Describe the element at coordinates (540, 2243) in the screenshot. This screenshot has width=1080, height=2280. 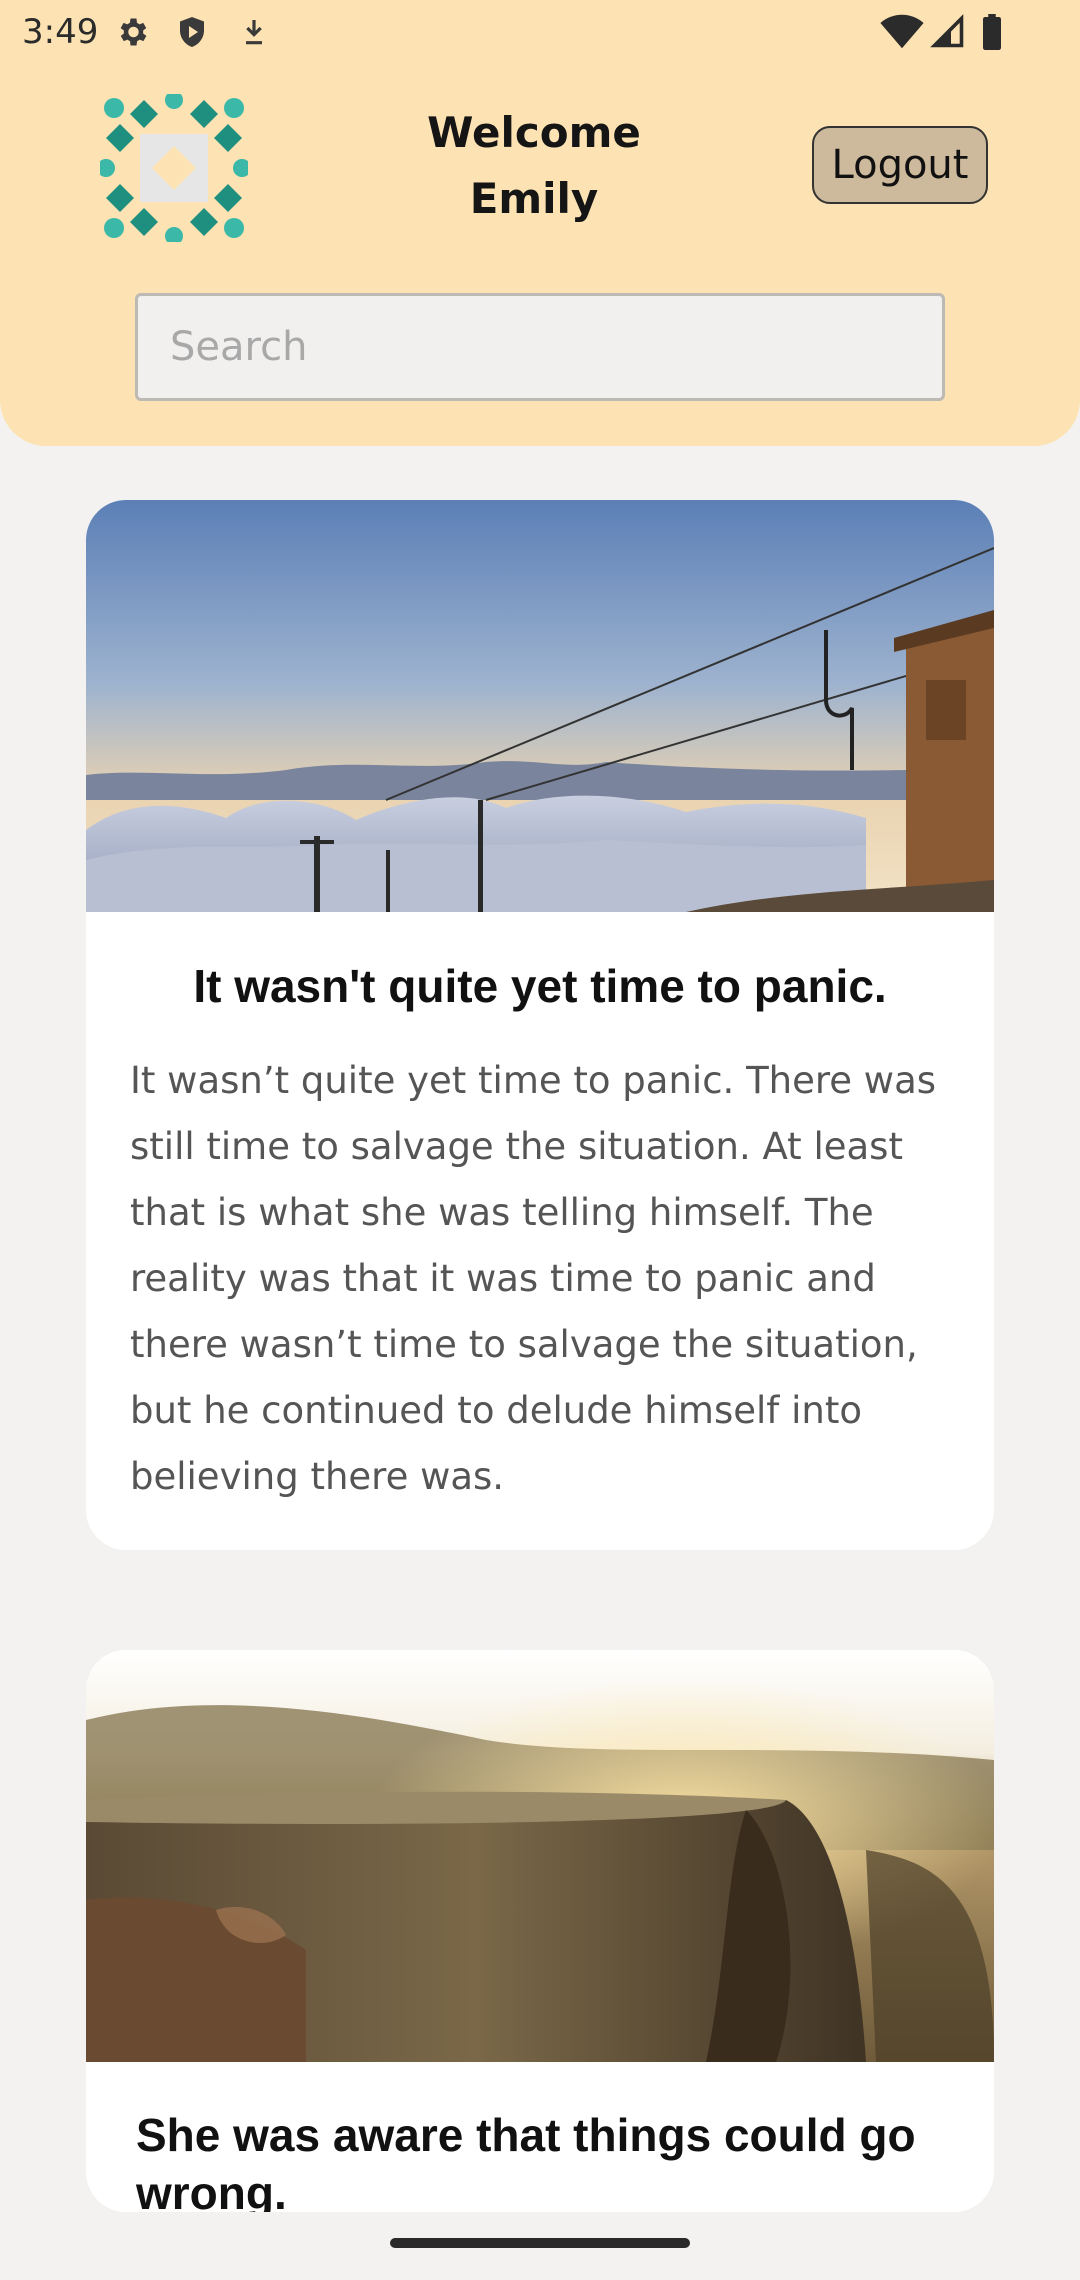
I see `home-indicator` at that location.